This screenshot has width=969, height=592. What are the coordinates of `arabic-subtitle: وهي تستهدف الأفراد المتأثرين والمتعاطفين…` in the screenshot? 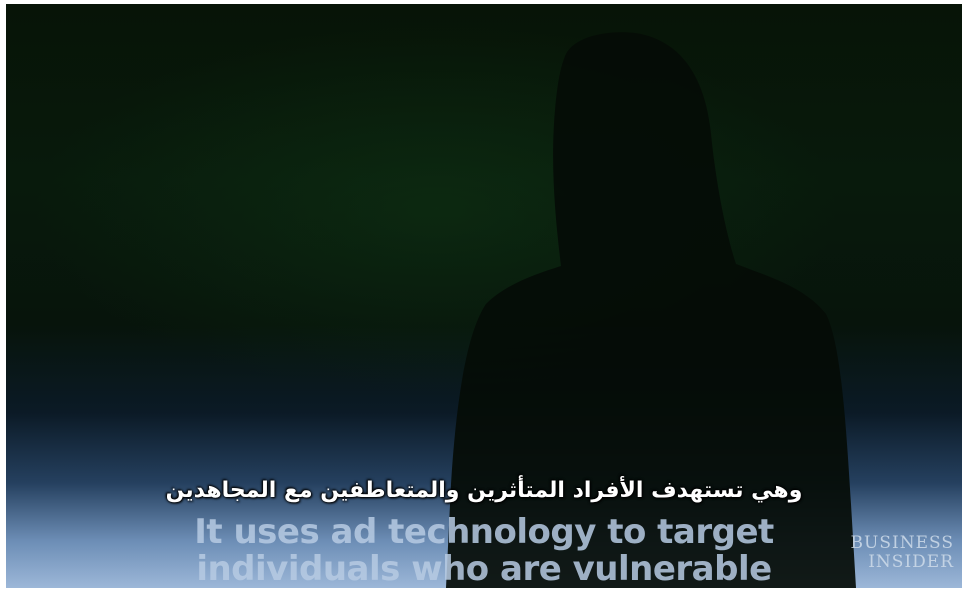 It's located at (484, 490).